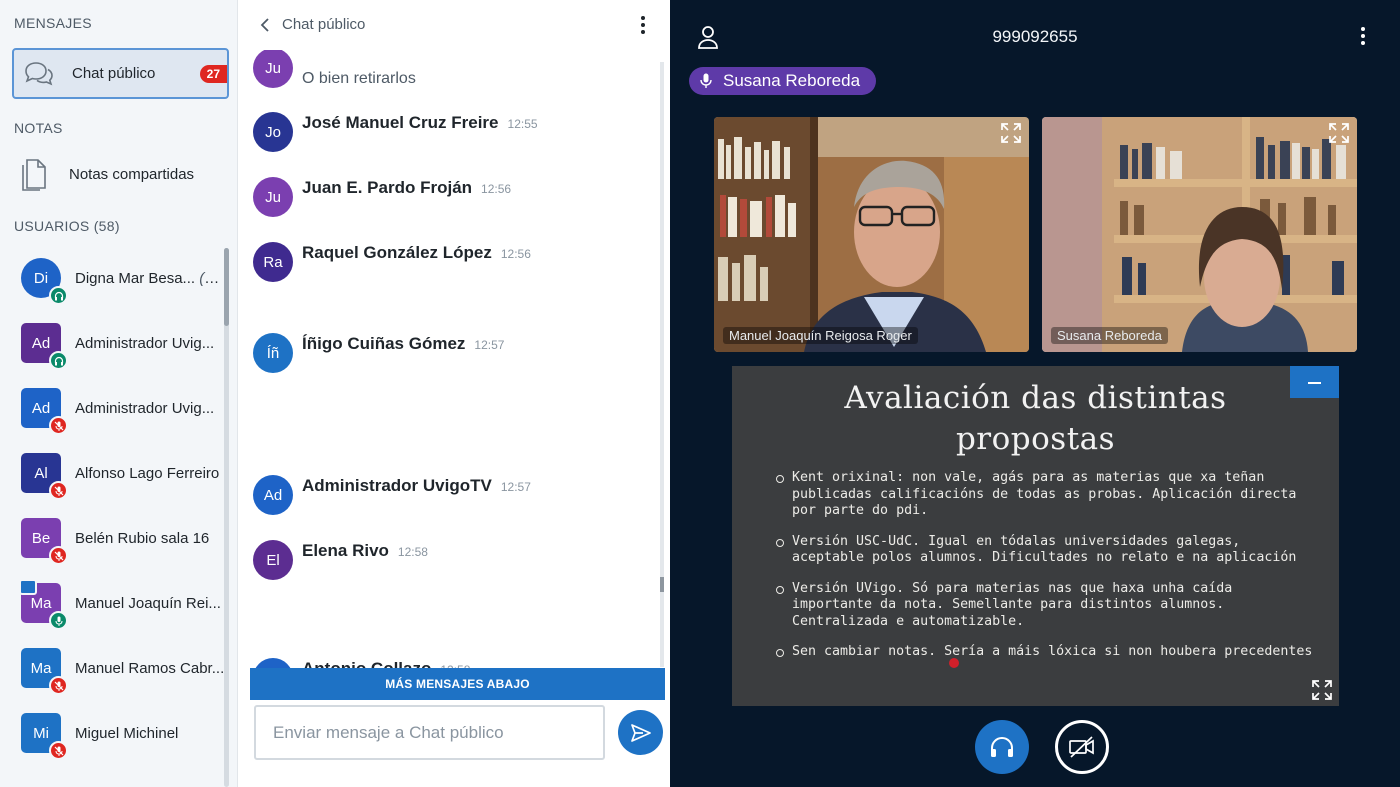 This screenshot has height=787, width=1400. Describe the element at coordinates (273, 353) in the screenshot. I see `avatar: Íñ` at that location.